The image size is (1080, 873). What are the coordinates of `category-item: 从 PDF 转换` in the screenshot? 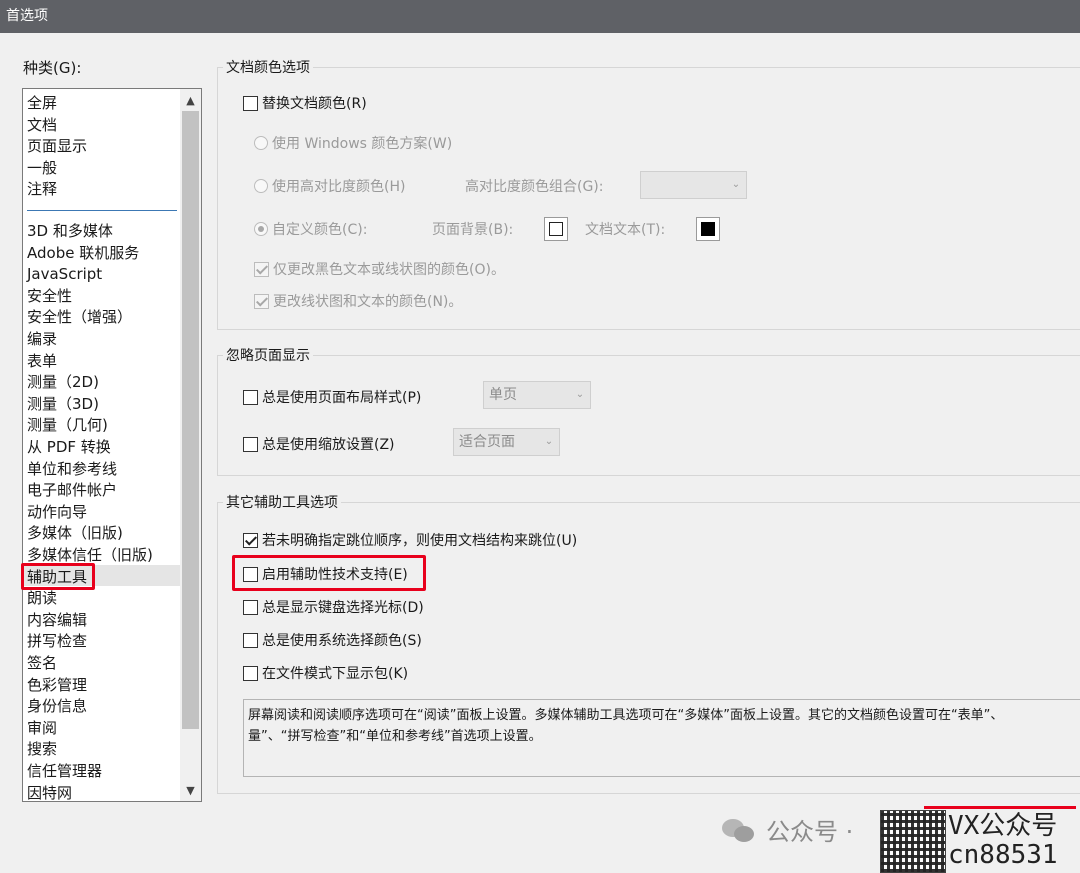 It's located at (69, 447).